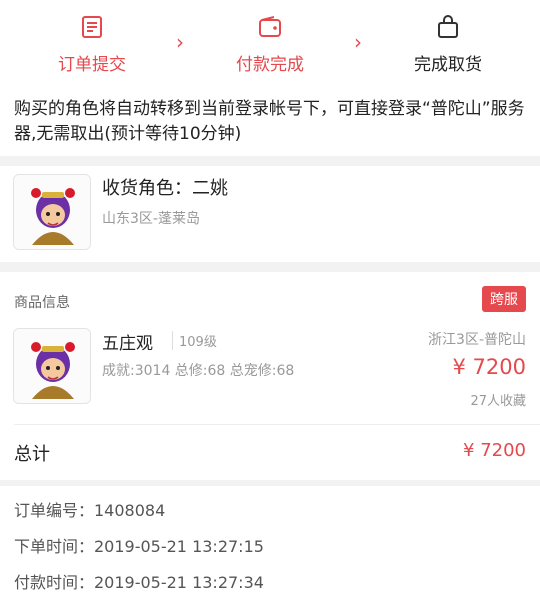  Describe the element at coordinates (198, 371) in the screenshot. I see `item-stats: 成就:3014 总修:68 总宠修:68` at that location.